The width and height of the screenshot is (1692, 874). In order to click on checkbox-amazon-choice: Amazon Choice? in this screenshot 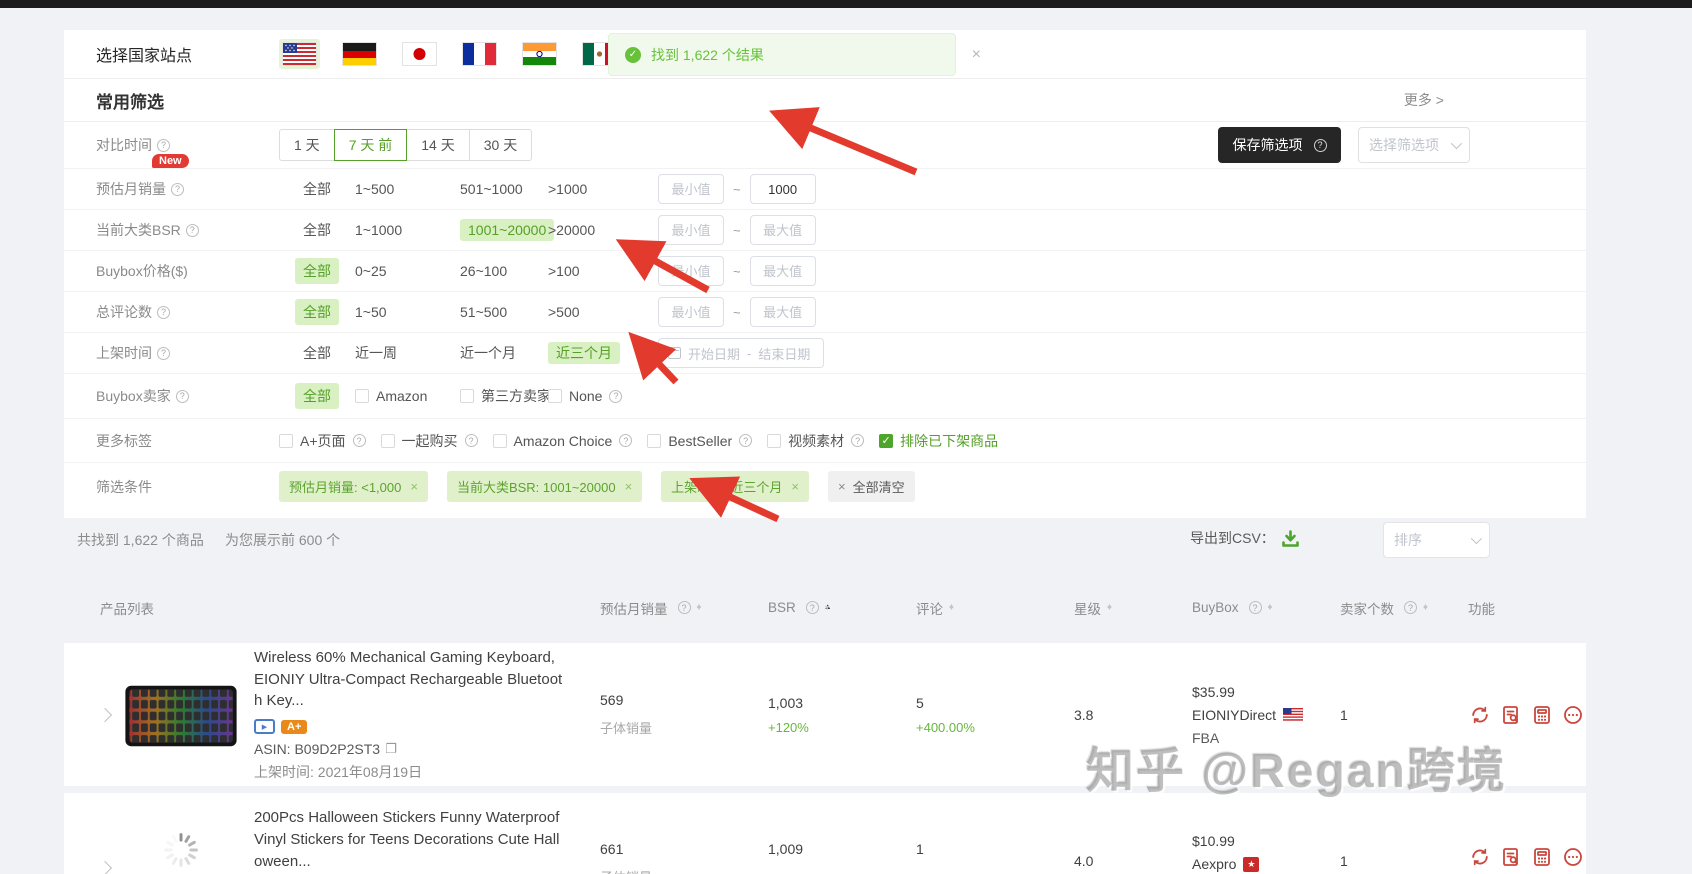, I will do `click(562, 441)`.